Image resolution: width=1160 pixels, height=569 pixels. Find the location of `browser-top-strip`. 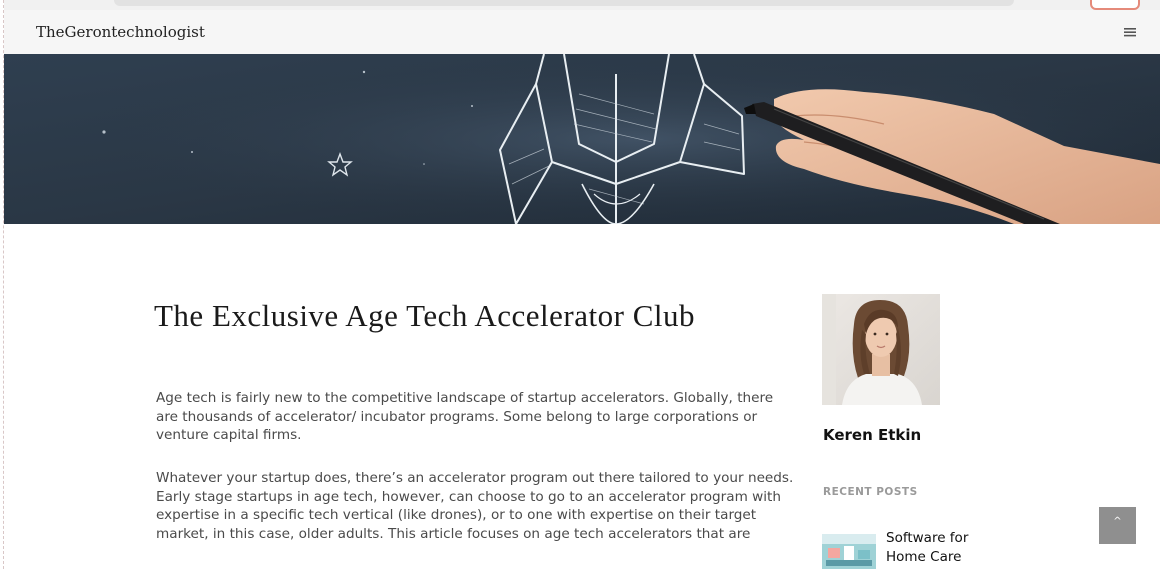

browser-top-strip is located at coordinates (582, 5).